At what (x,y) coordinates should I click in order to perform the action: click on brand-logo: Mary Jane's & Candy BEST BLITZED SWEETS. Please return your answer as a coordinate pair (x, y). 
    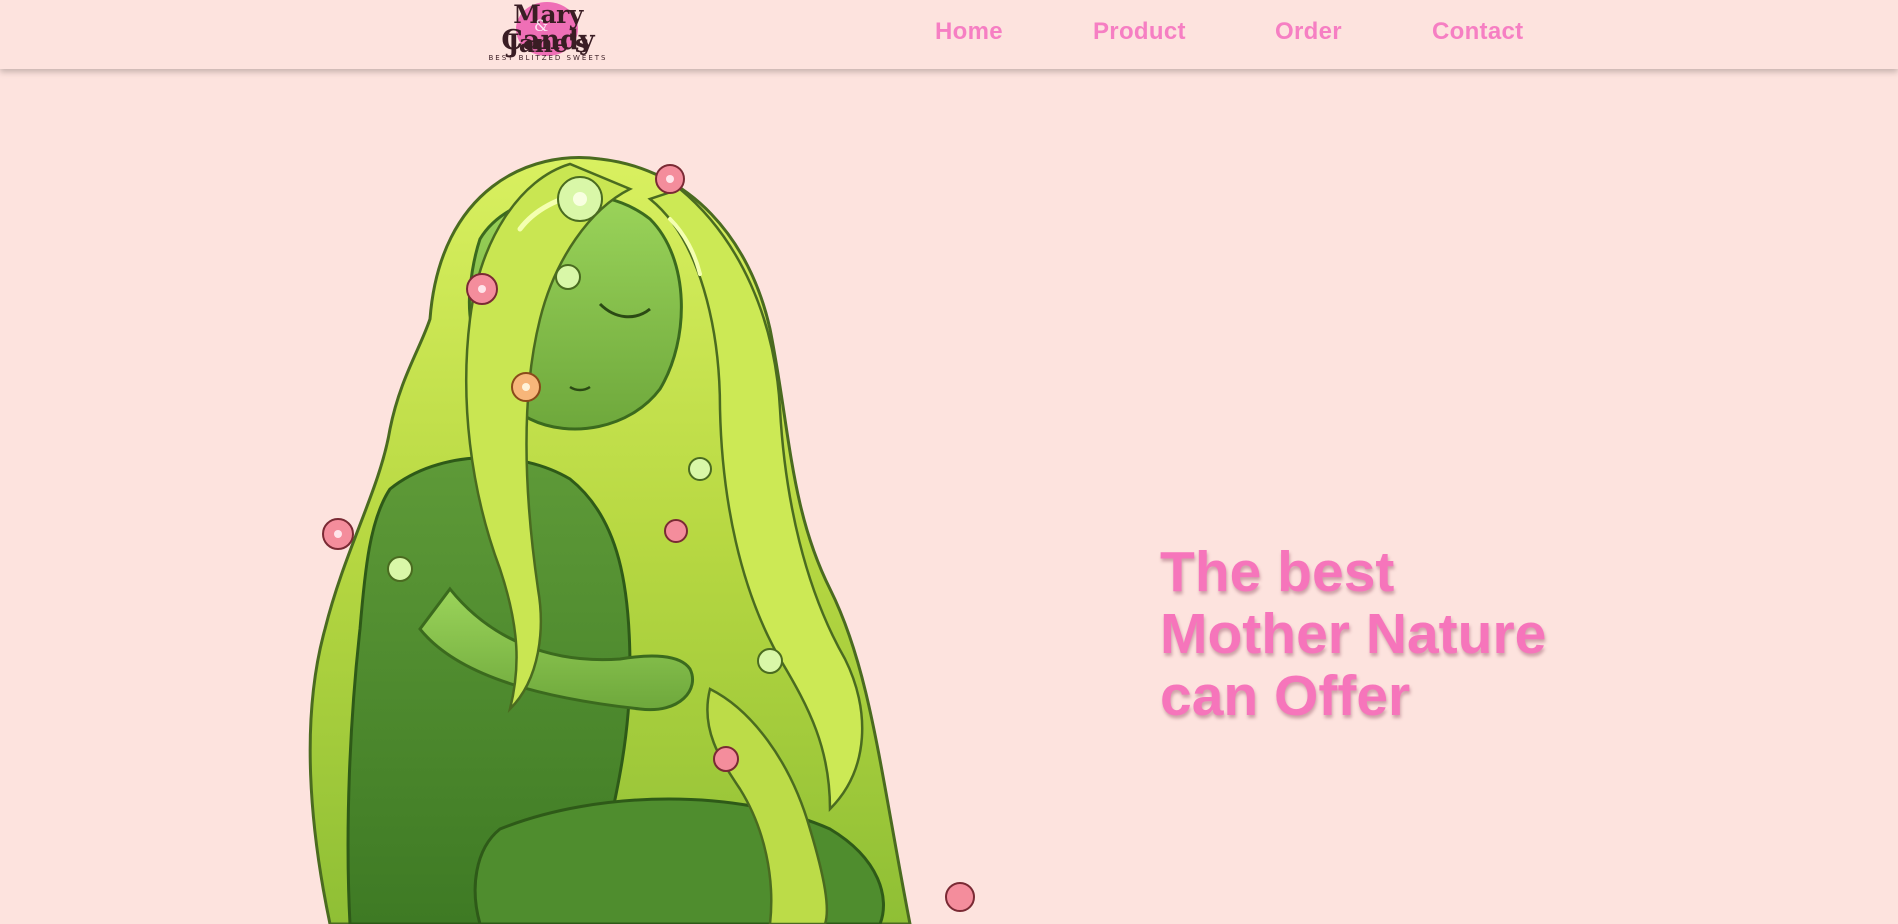
    Looking at the image, I should click on (548, 33).